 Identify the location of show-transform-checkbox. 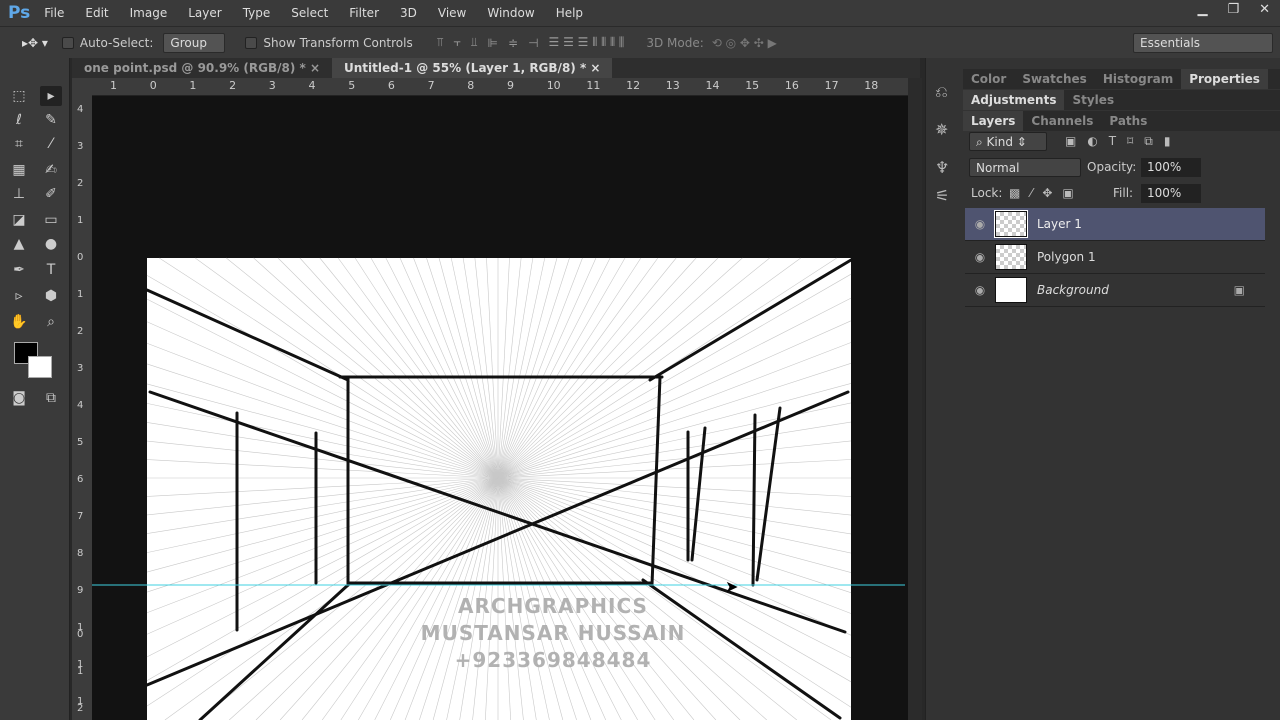
(251, 42).